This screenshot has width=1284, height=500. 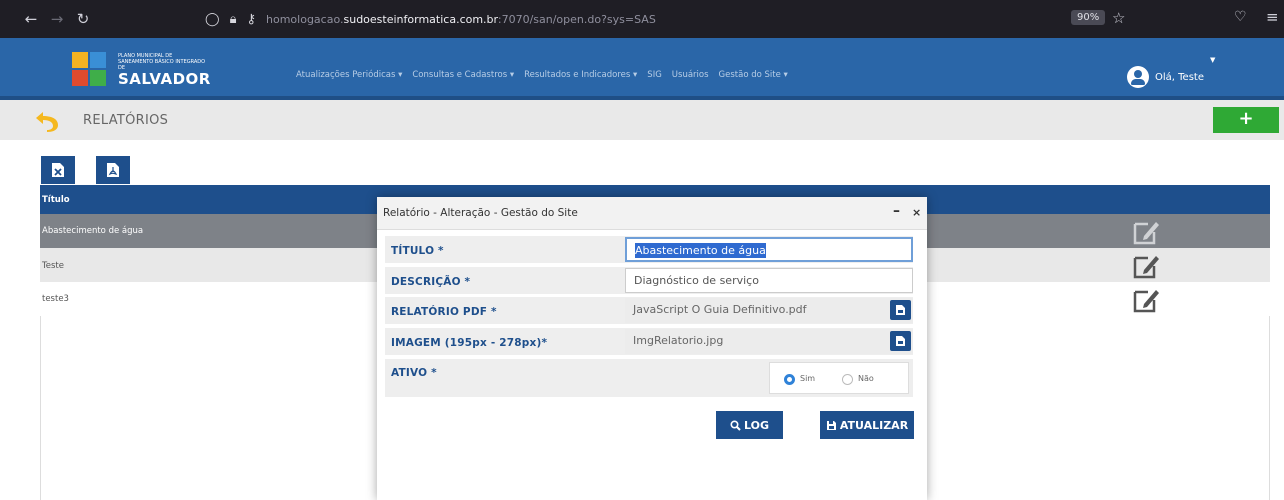 I want to click on add-button: +, so click(x=1246, y=120).